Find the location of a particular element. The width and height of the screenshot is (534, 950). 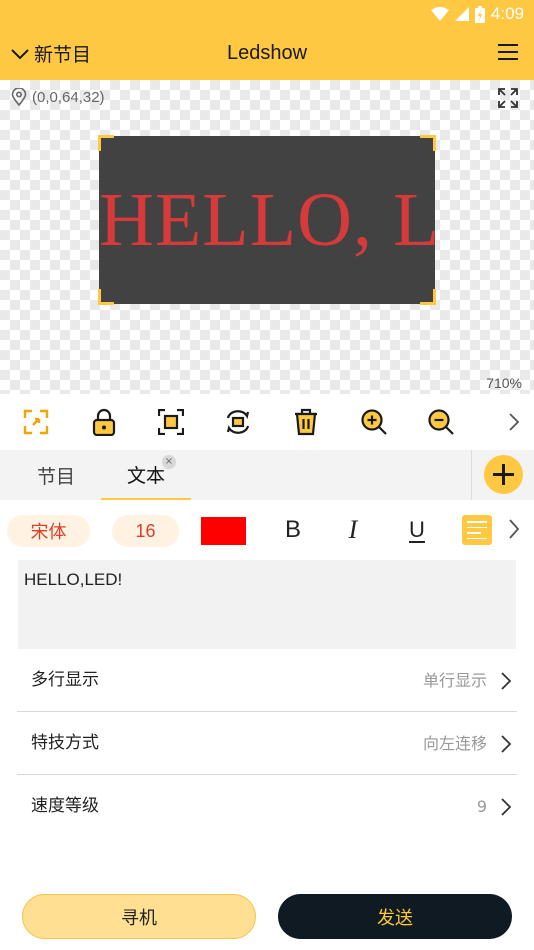

setting-label: 多行显示 is located at coordinates (65, 680).